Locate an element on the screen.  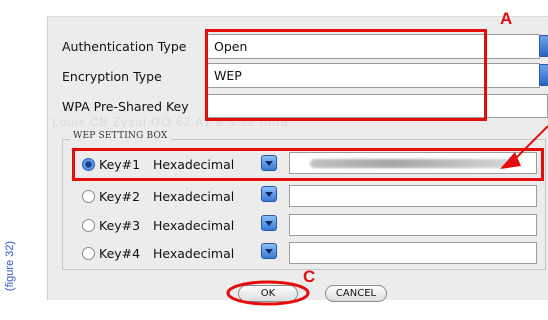
annotation-ellipse-ok is located at coordinates (268, 293).